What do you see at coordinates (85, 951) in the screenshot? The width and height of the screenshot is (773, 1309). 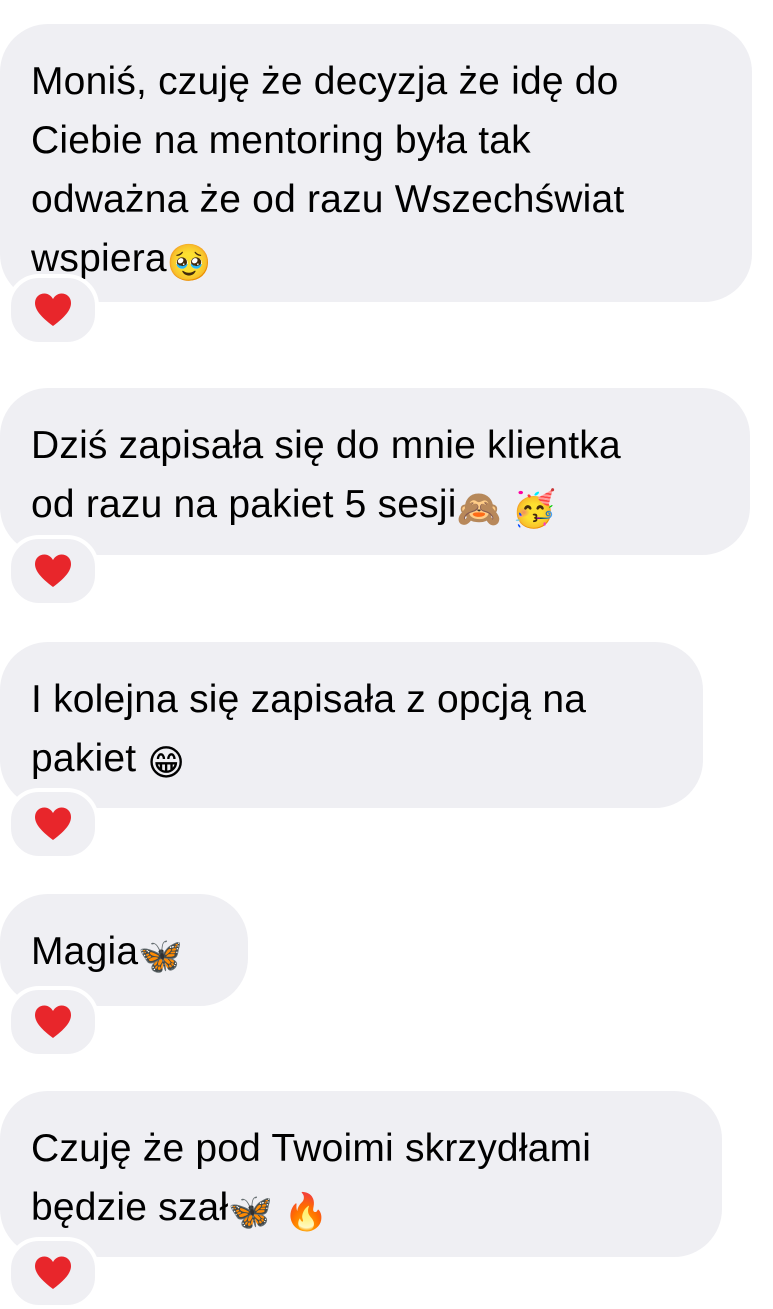 I see `message-line-text: Magia` at bounding box center [85, 951].